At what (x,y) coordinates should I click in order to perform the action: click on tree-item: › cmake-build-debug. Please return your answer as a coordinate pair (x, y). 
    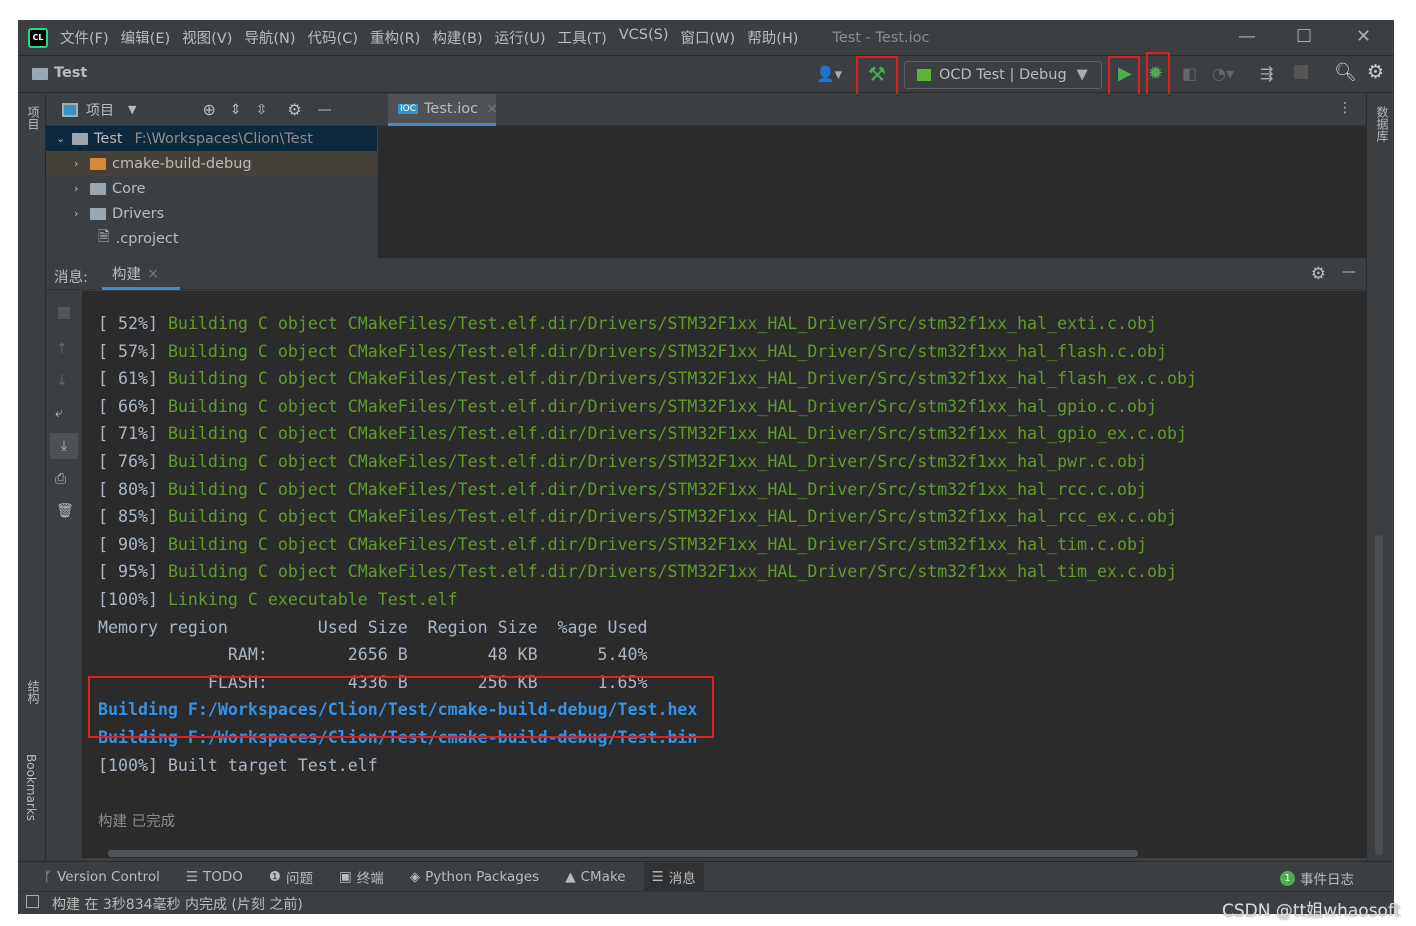
    Looking at the image, I should click on (211, 163).